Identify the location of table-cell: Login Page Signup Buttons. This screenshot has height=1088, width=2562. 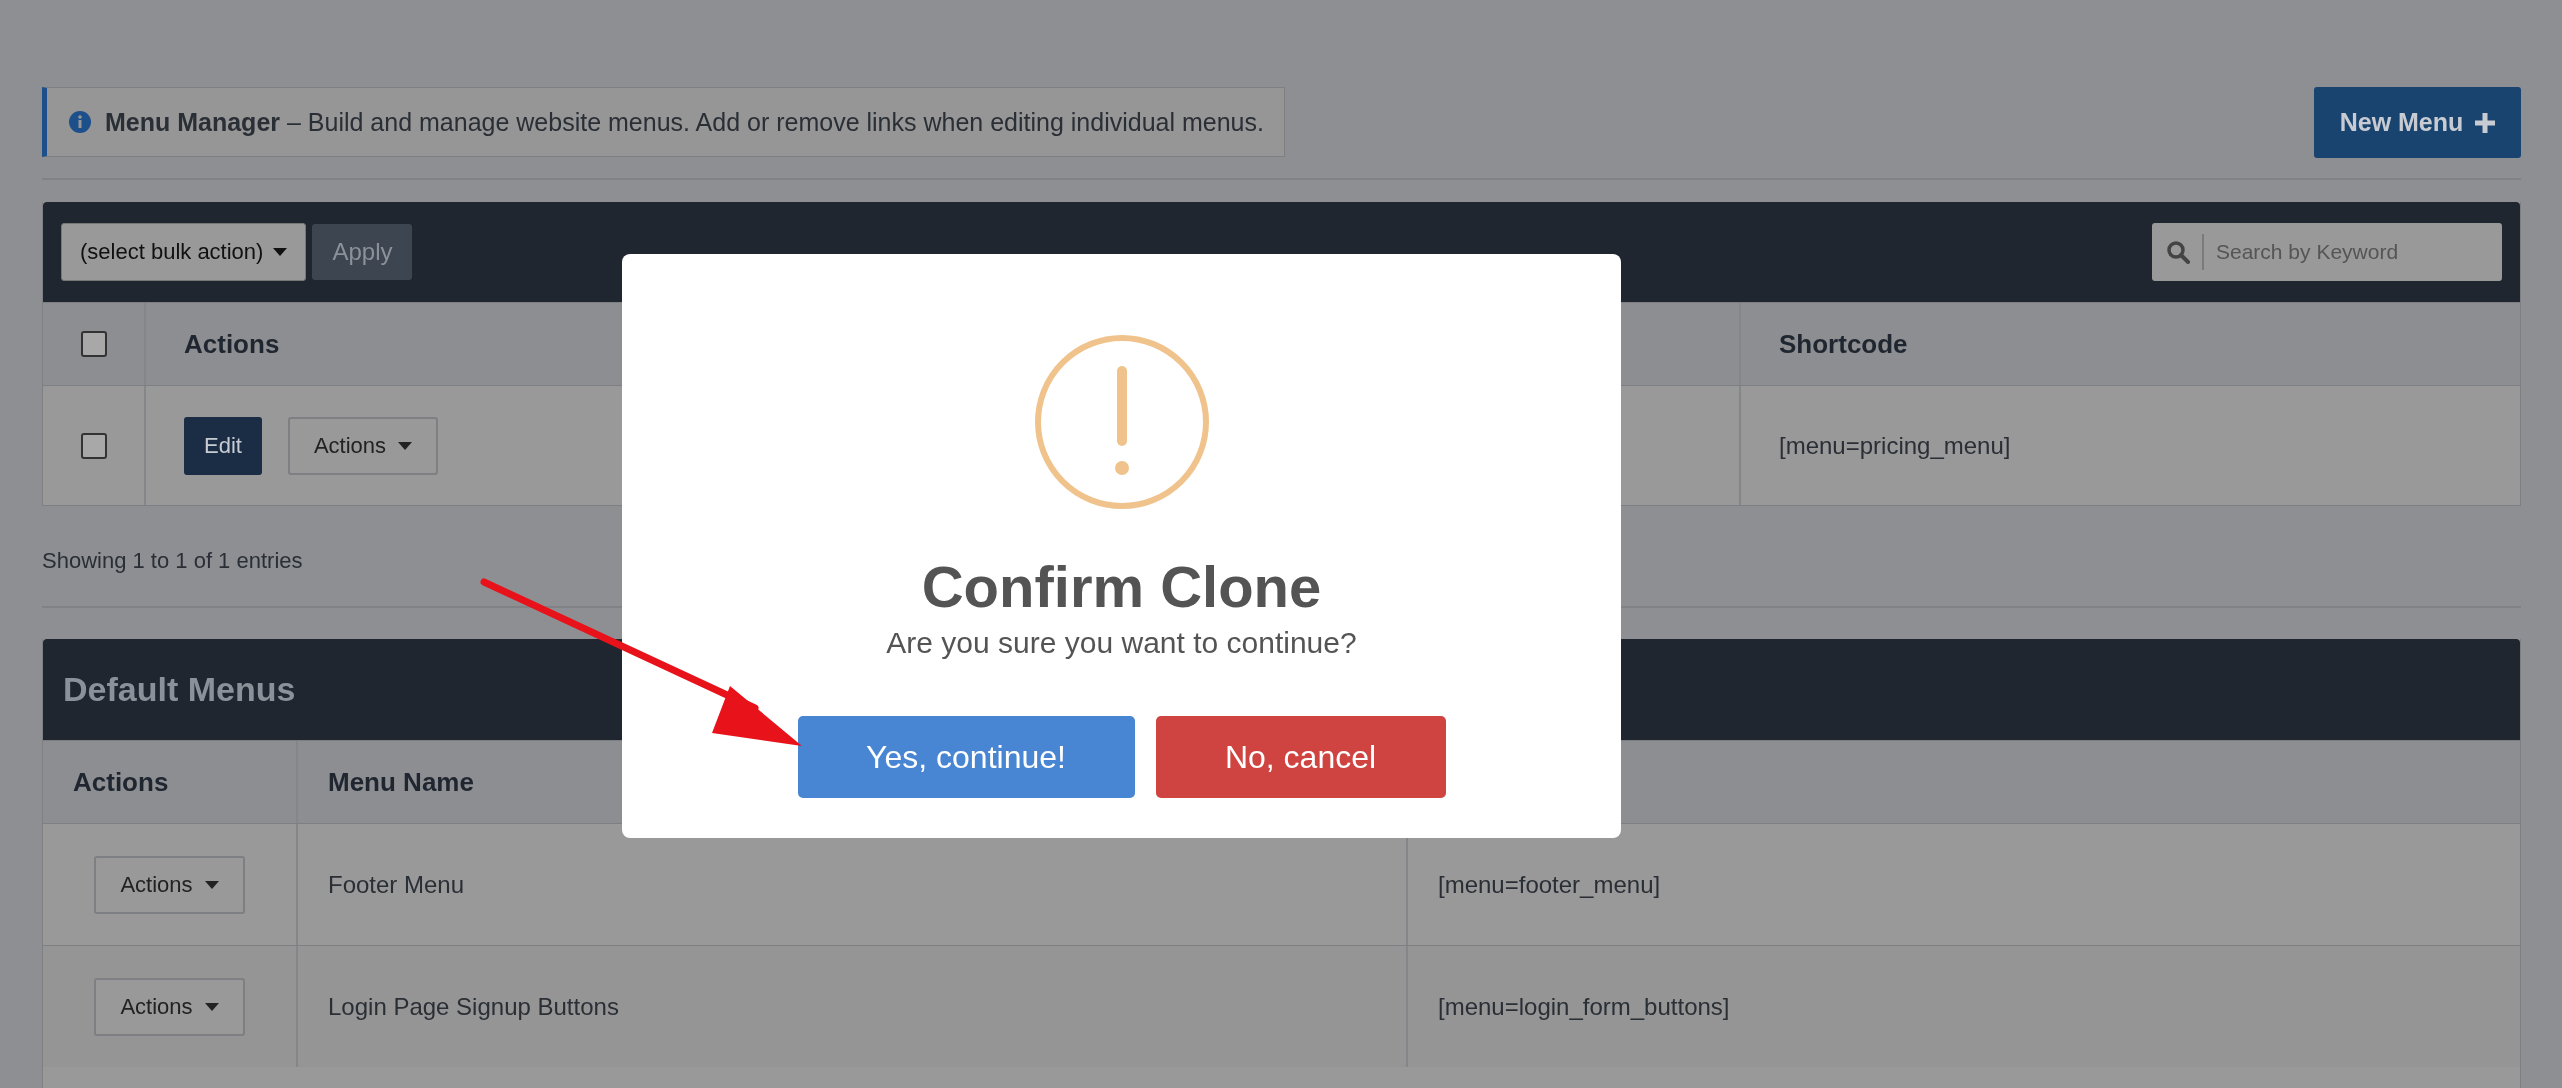
(853, 1006).